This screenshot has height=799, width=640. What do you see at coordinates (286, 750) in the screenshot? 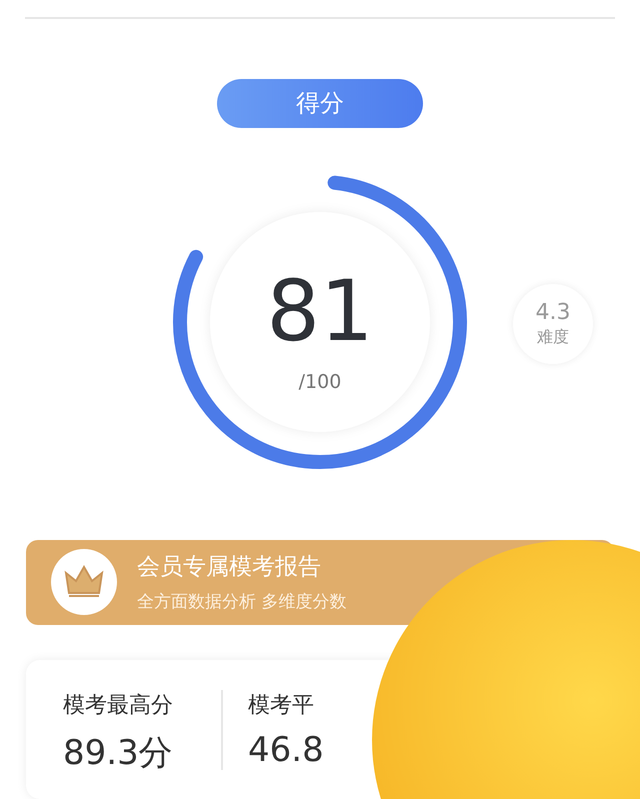
I see `stat-value: 46.8` at bounding box center [286, 750].